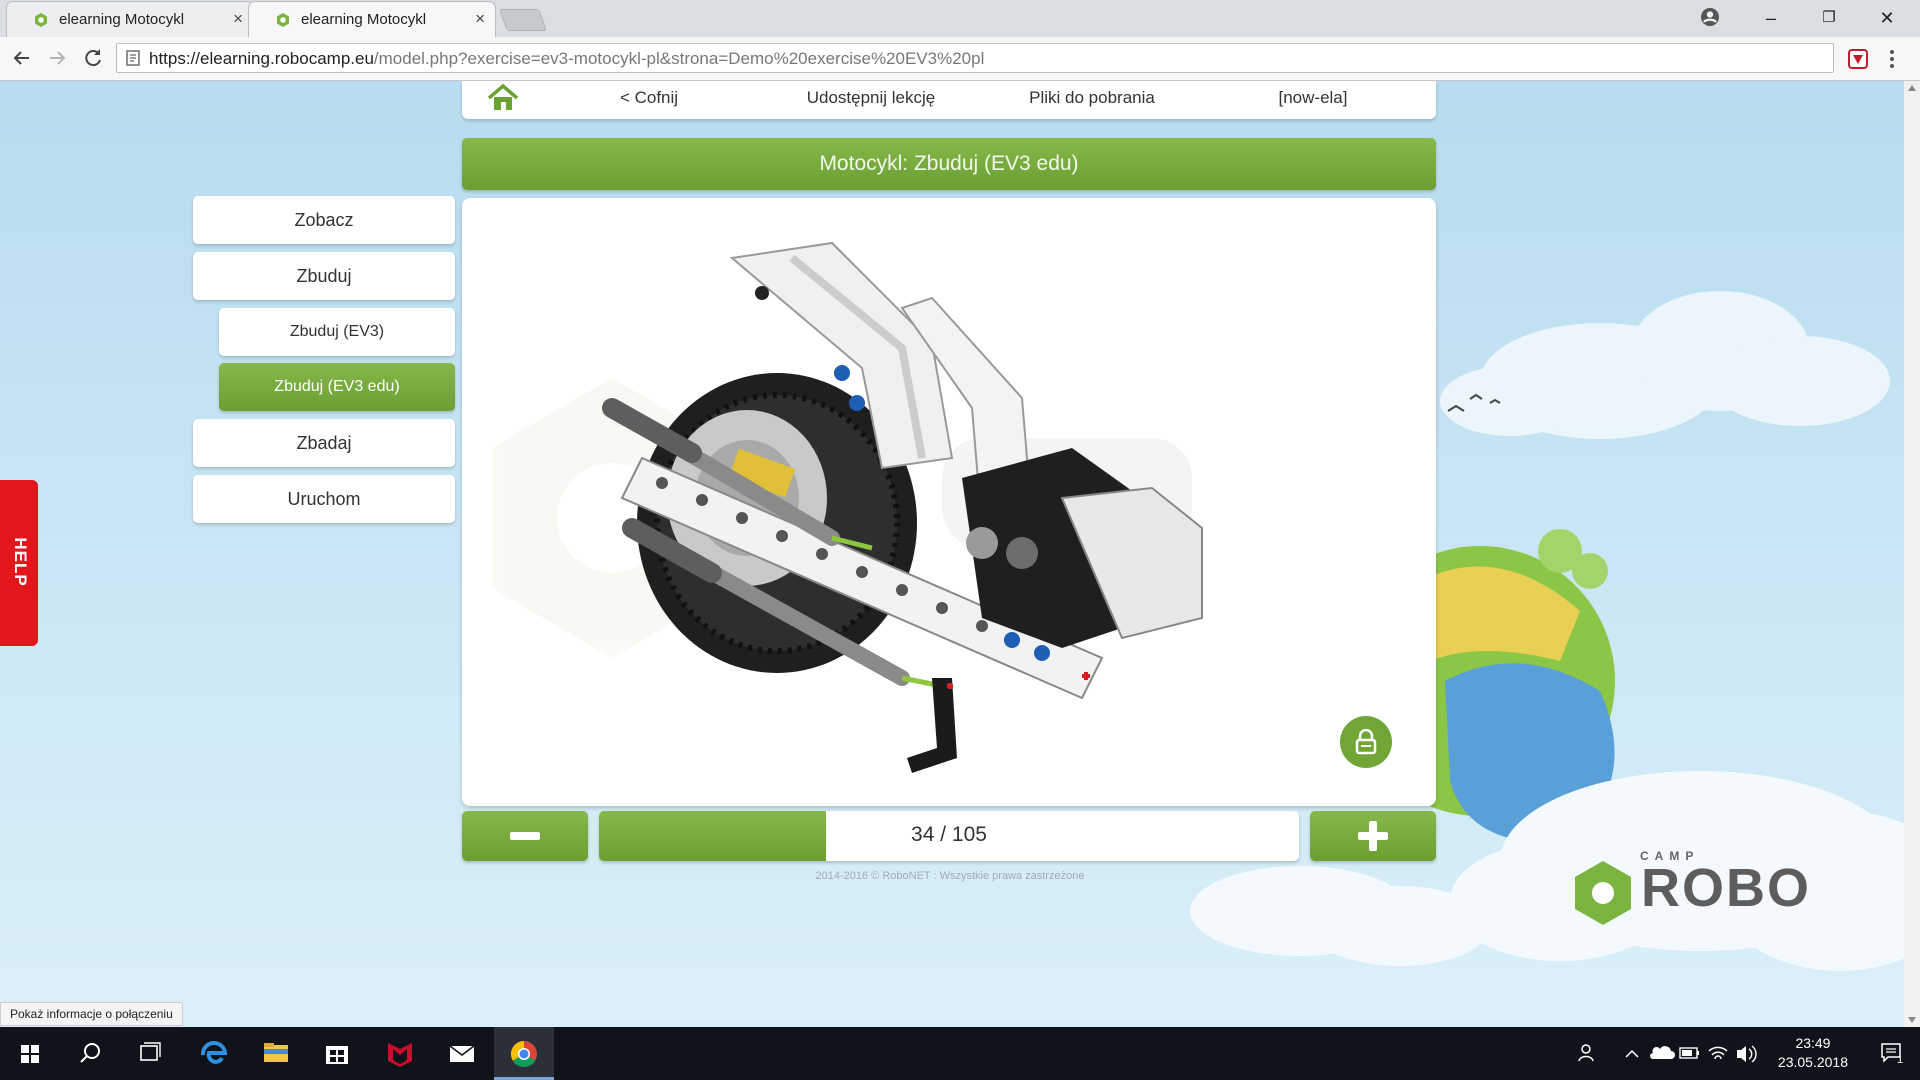 This screenshot has width=1920, height=1080. I want to click on new-tab-button, so click(523, 20).